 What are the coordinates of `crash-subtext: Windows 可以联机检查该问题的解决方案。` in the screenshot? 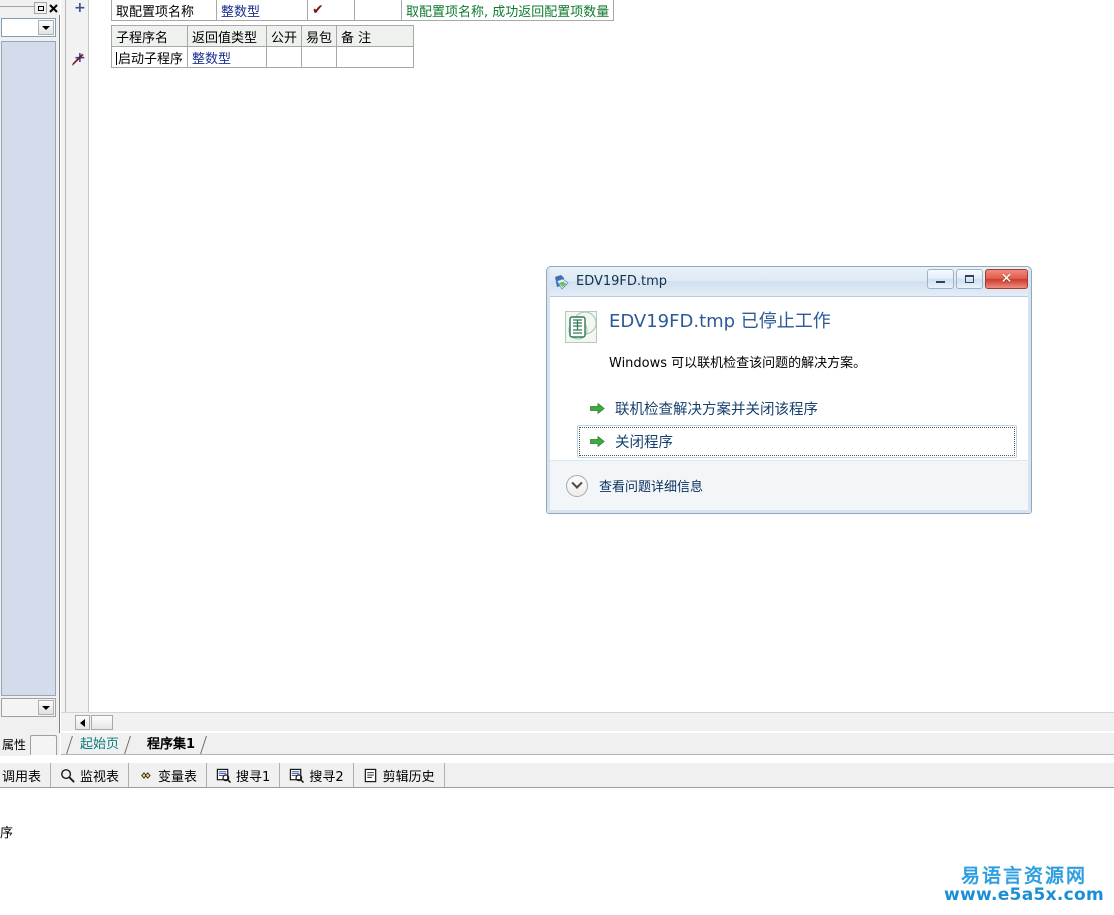 It's located at (738, 363).